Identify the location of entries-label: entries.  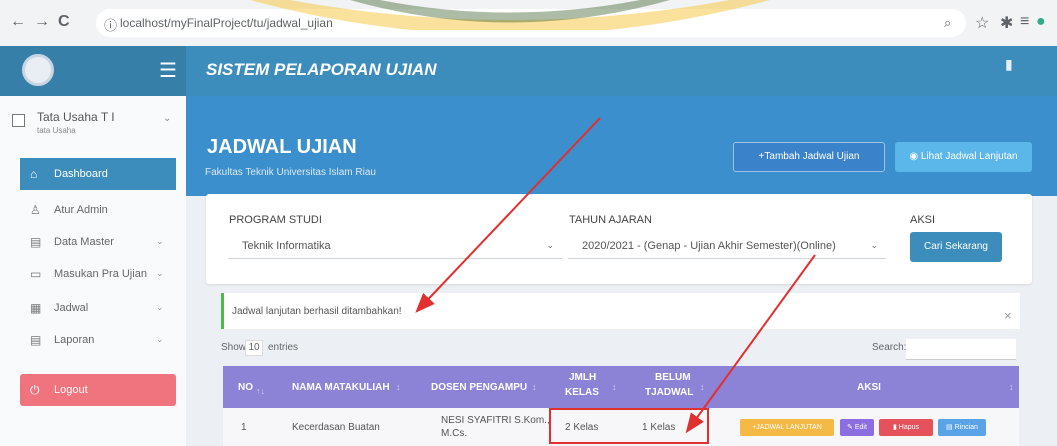
(283, 347).